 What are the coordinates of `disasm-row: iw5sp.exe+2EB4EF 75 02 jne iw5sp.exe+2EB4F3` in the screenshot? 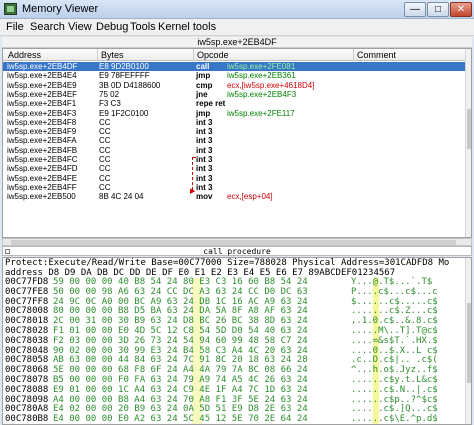 It's located at (234, 94).